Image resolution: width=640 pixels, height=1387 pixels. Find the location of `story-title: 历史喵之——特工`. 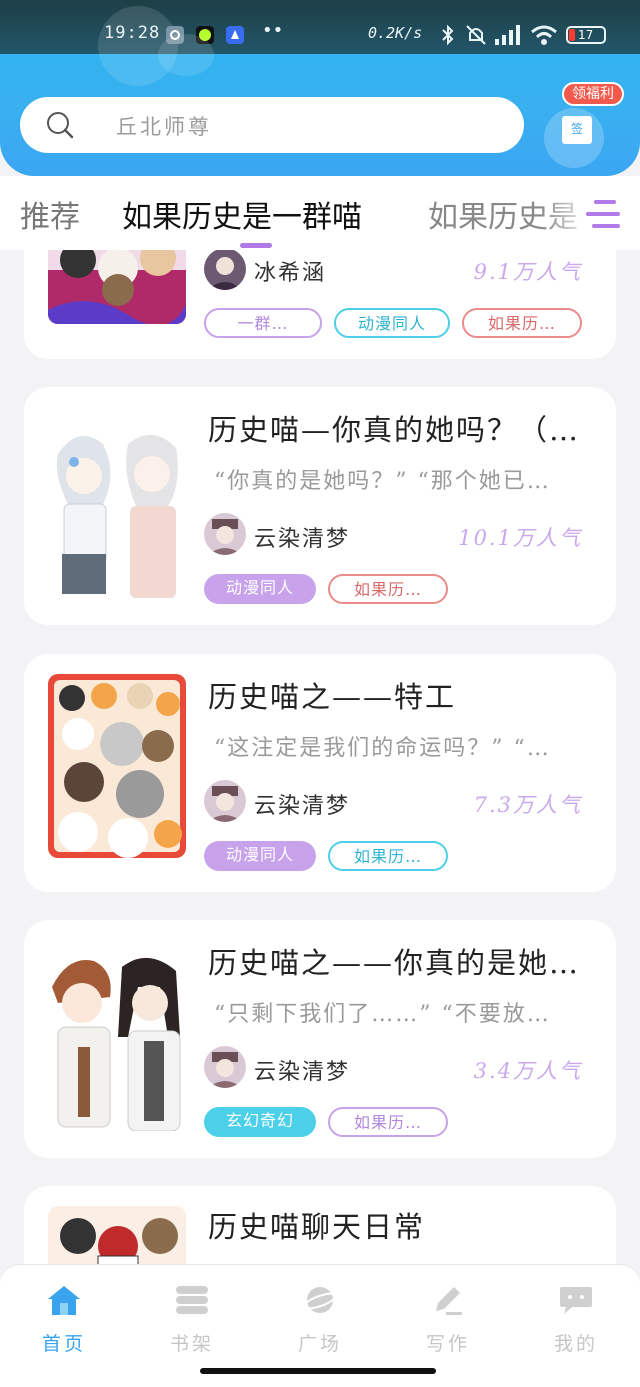

story-title: 历史喵之——特工 is located at coordinates (332, 697).